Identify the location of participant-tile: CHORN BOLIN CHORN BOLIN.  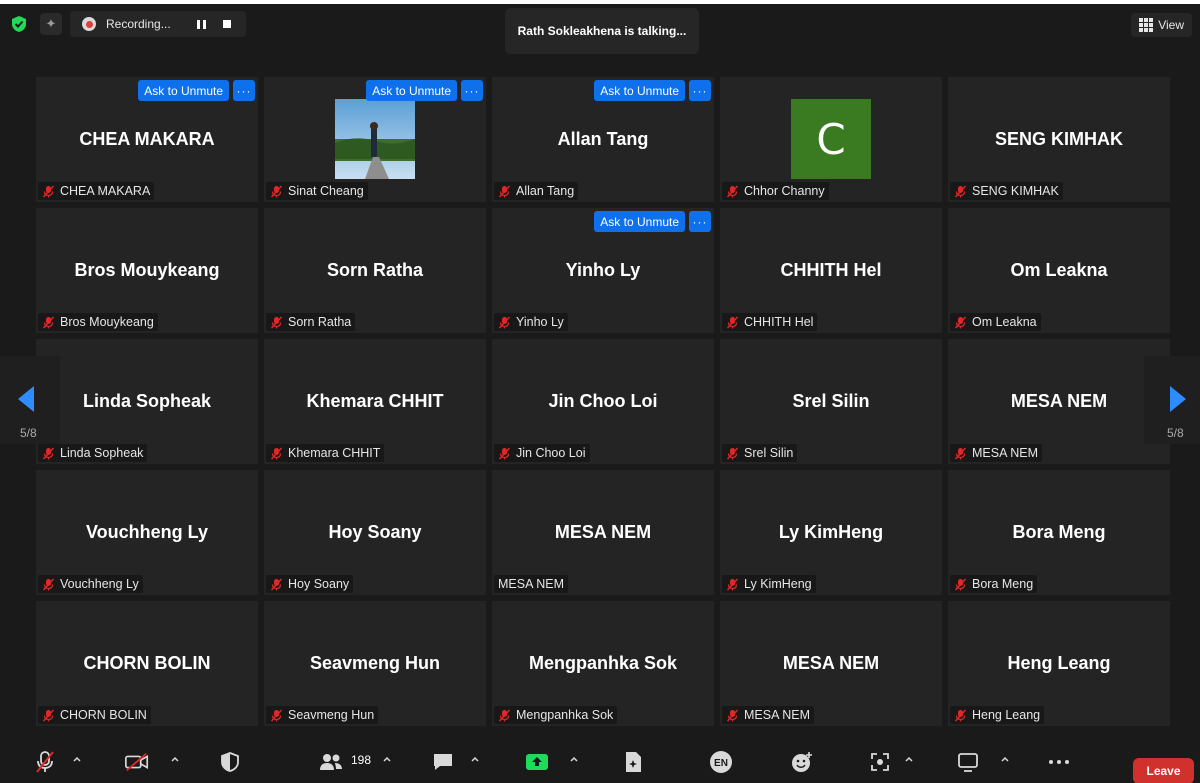
(147, 663).